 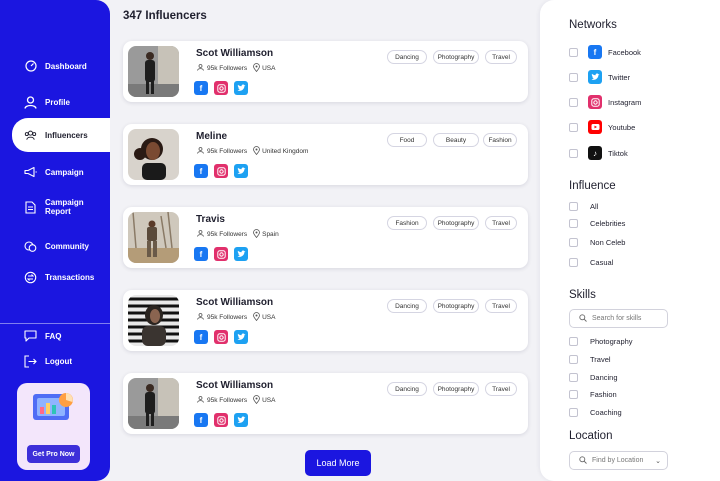 I want to click on network-filter-facebook: f Facebook, so click(x=605, y=52).